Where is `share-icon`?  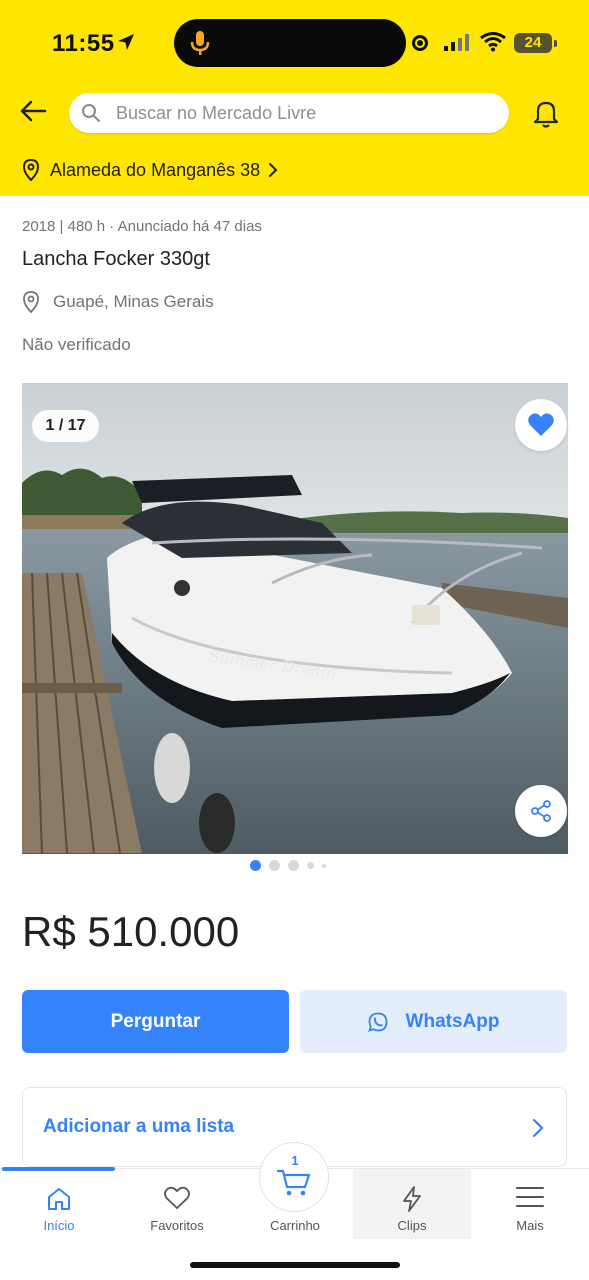 share-icon is located at coordinates (541, 811).